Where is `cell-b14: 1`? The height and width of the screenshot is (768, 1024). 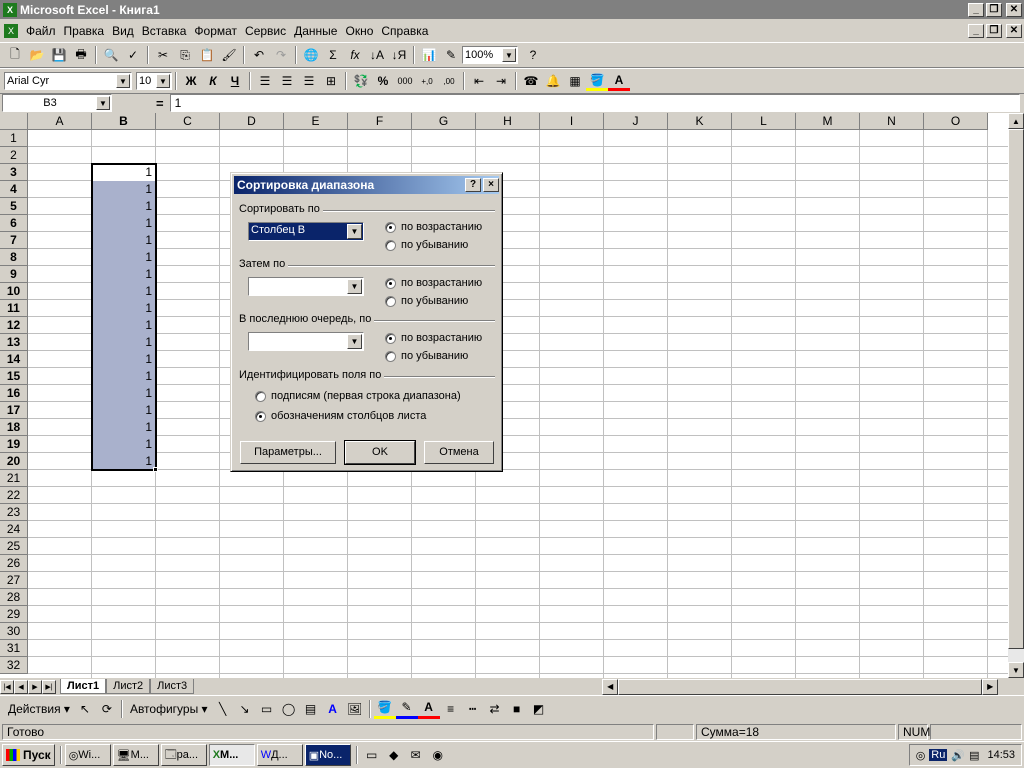 cell-b14: 1 is located at coordinates (123, 359).